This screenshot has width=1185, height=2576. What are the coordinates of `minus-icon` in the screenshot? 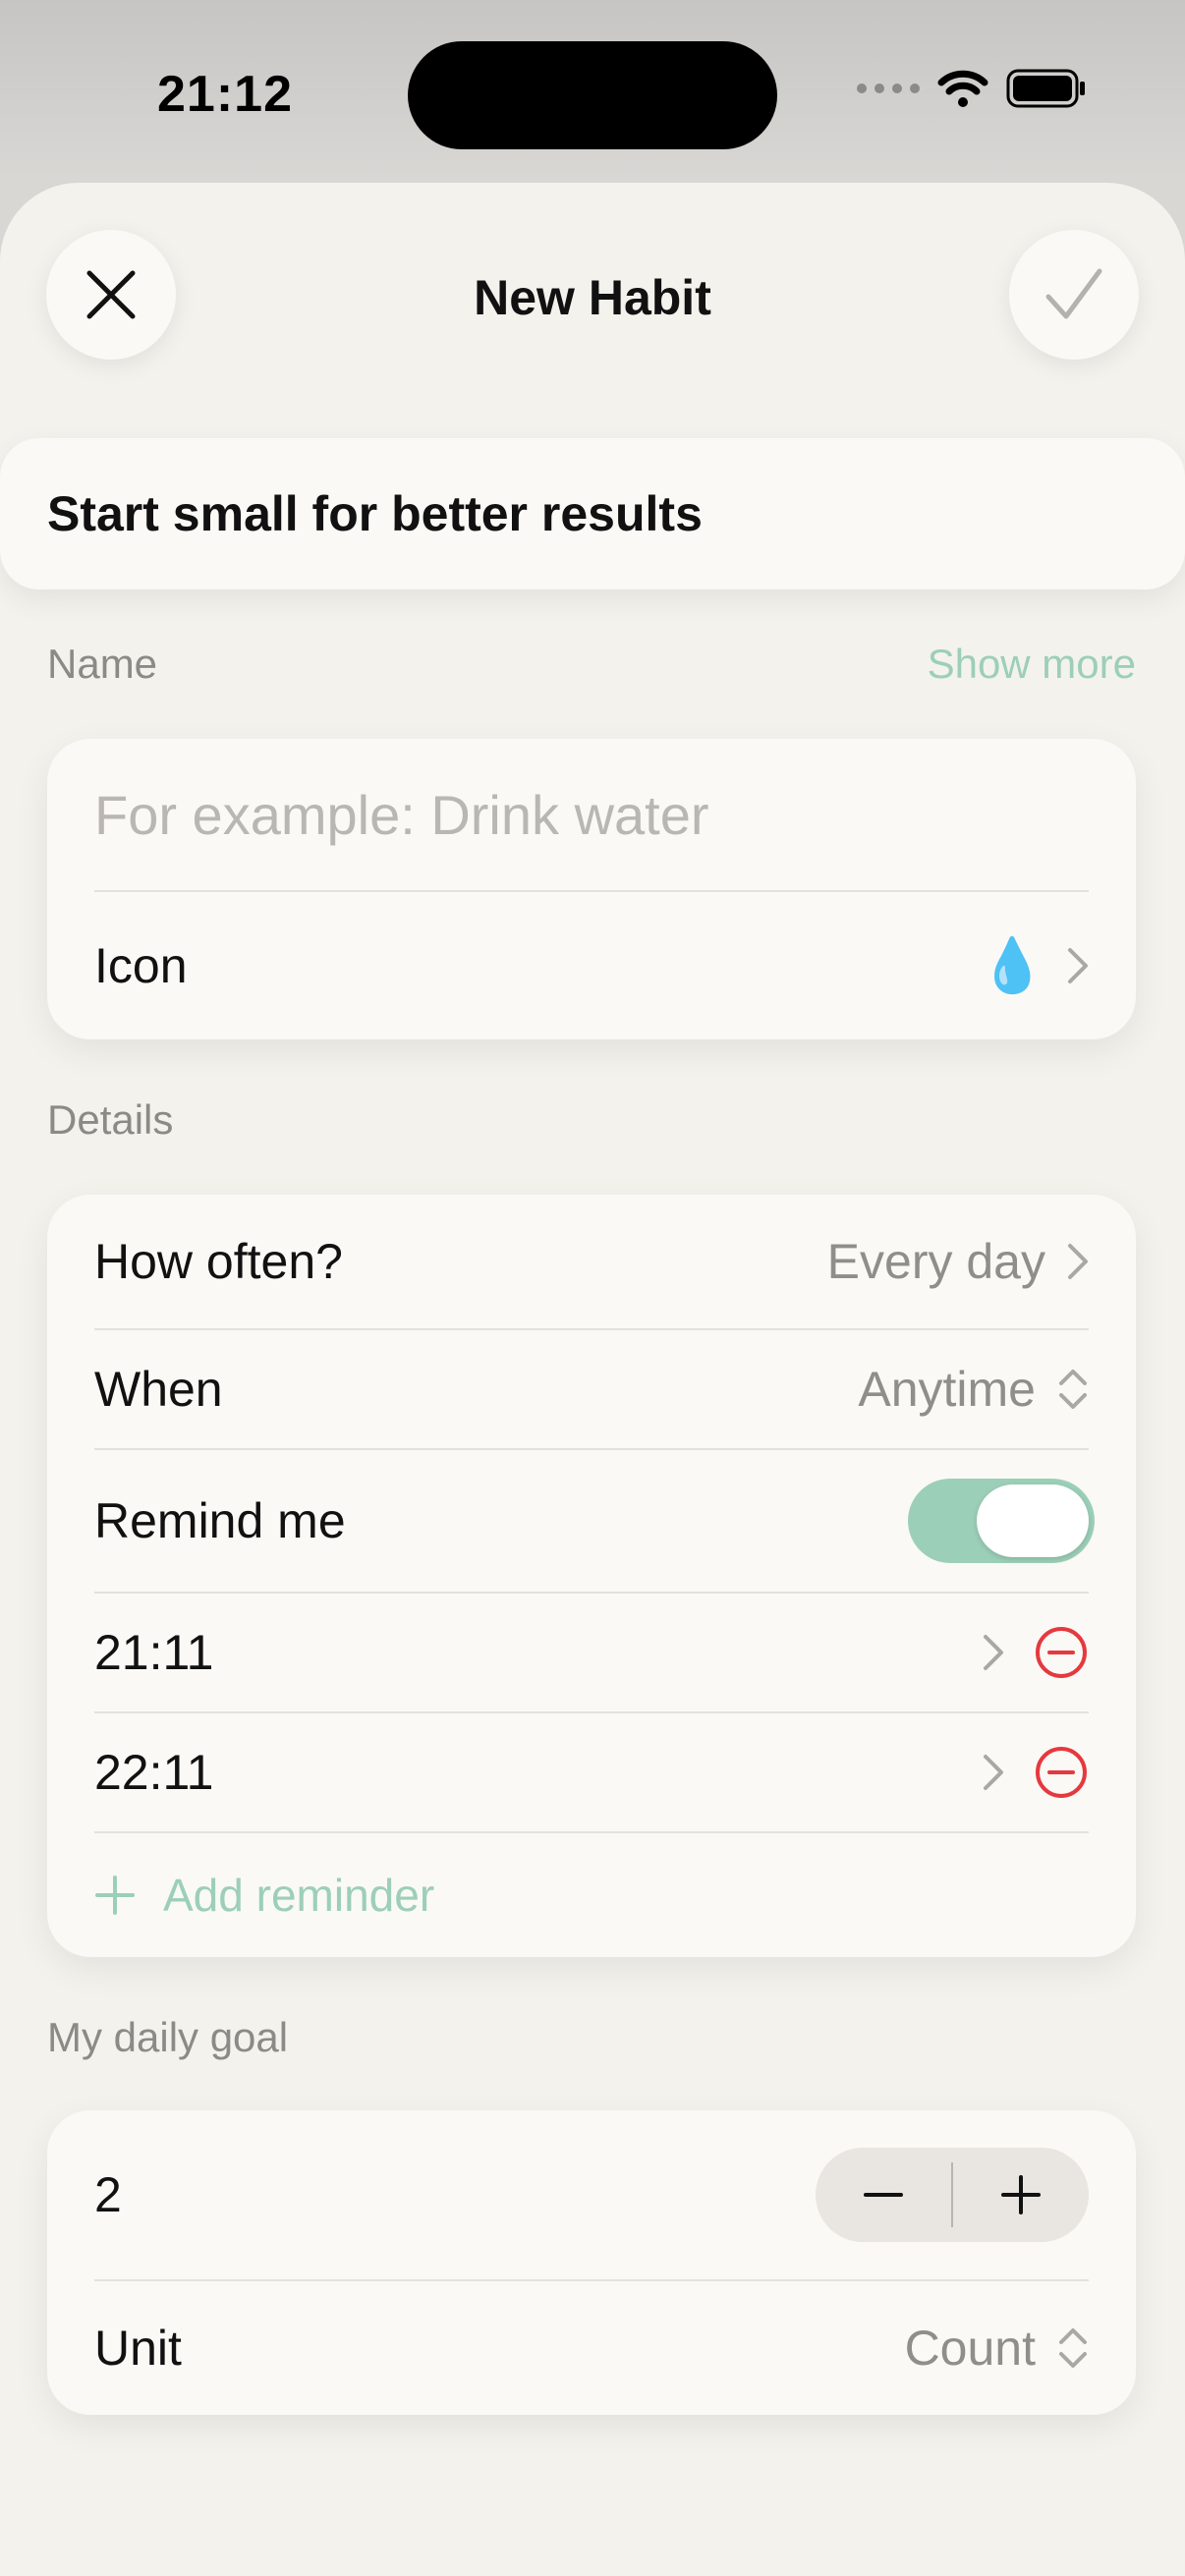 It's located at (883, 2195).